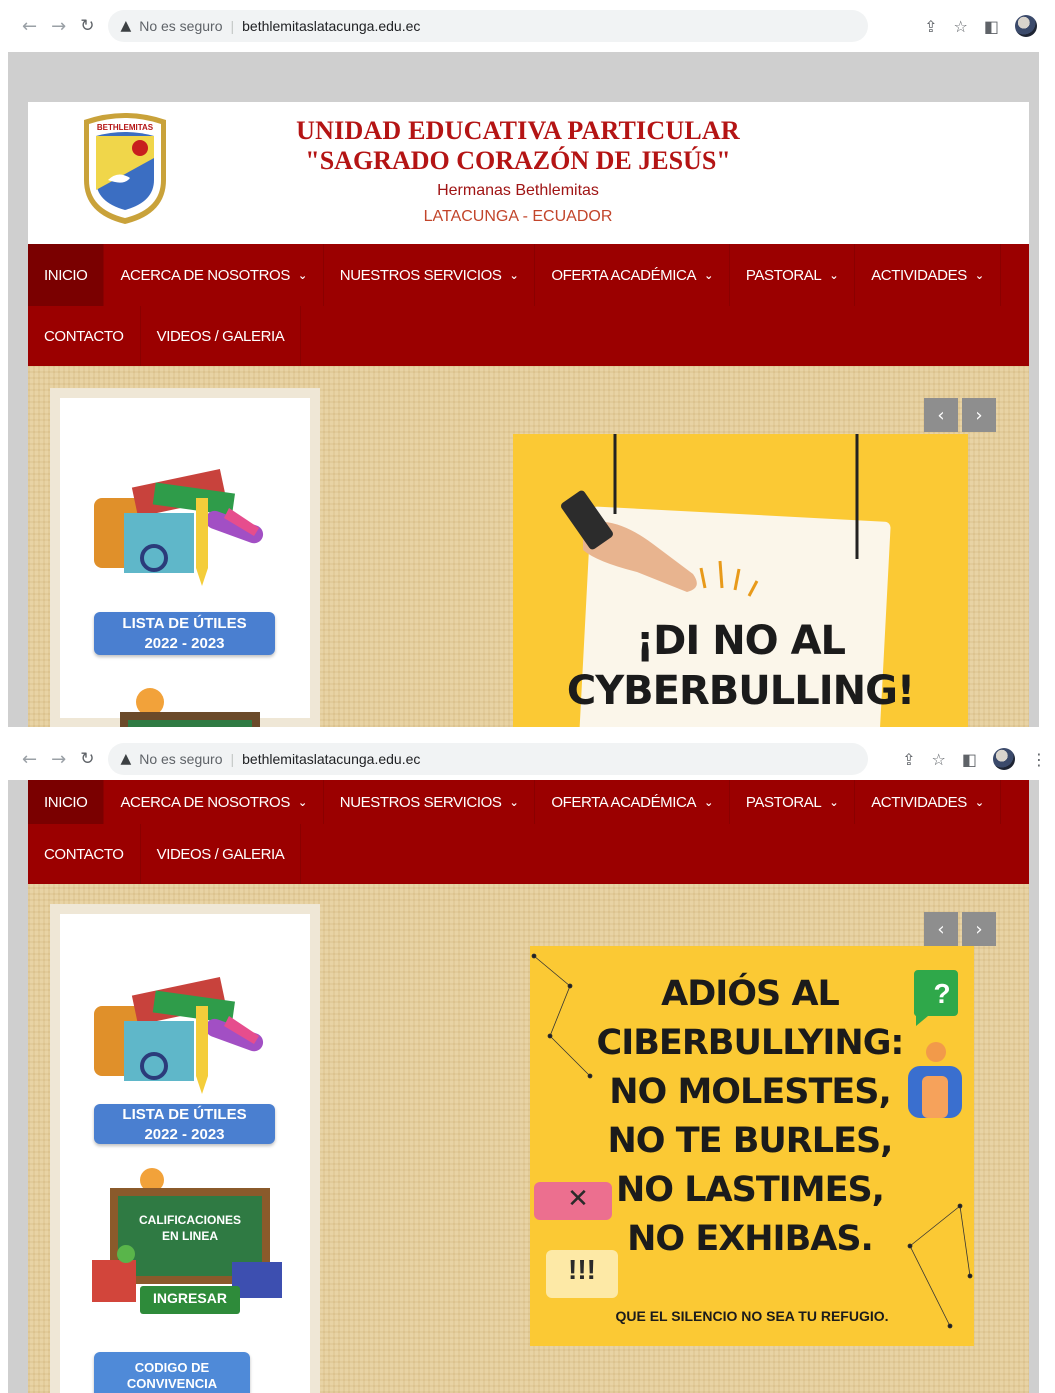 This screenshot has height=1393, width=1055. I want to click on slide2-line: NO TE BURLES,, so click(750, 1141).